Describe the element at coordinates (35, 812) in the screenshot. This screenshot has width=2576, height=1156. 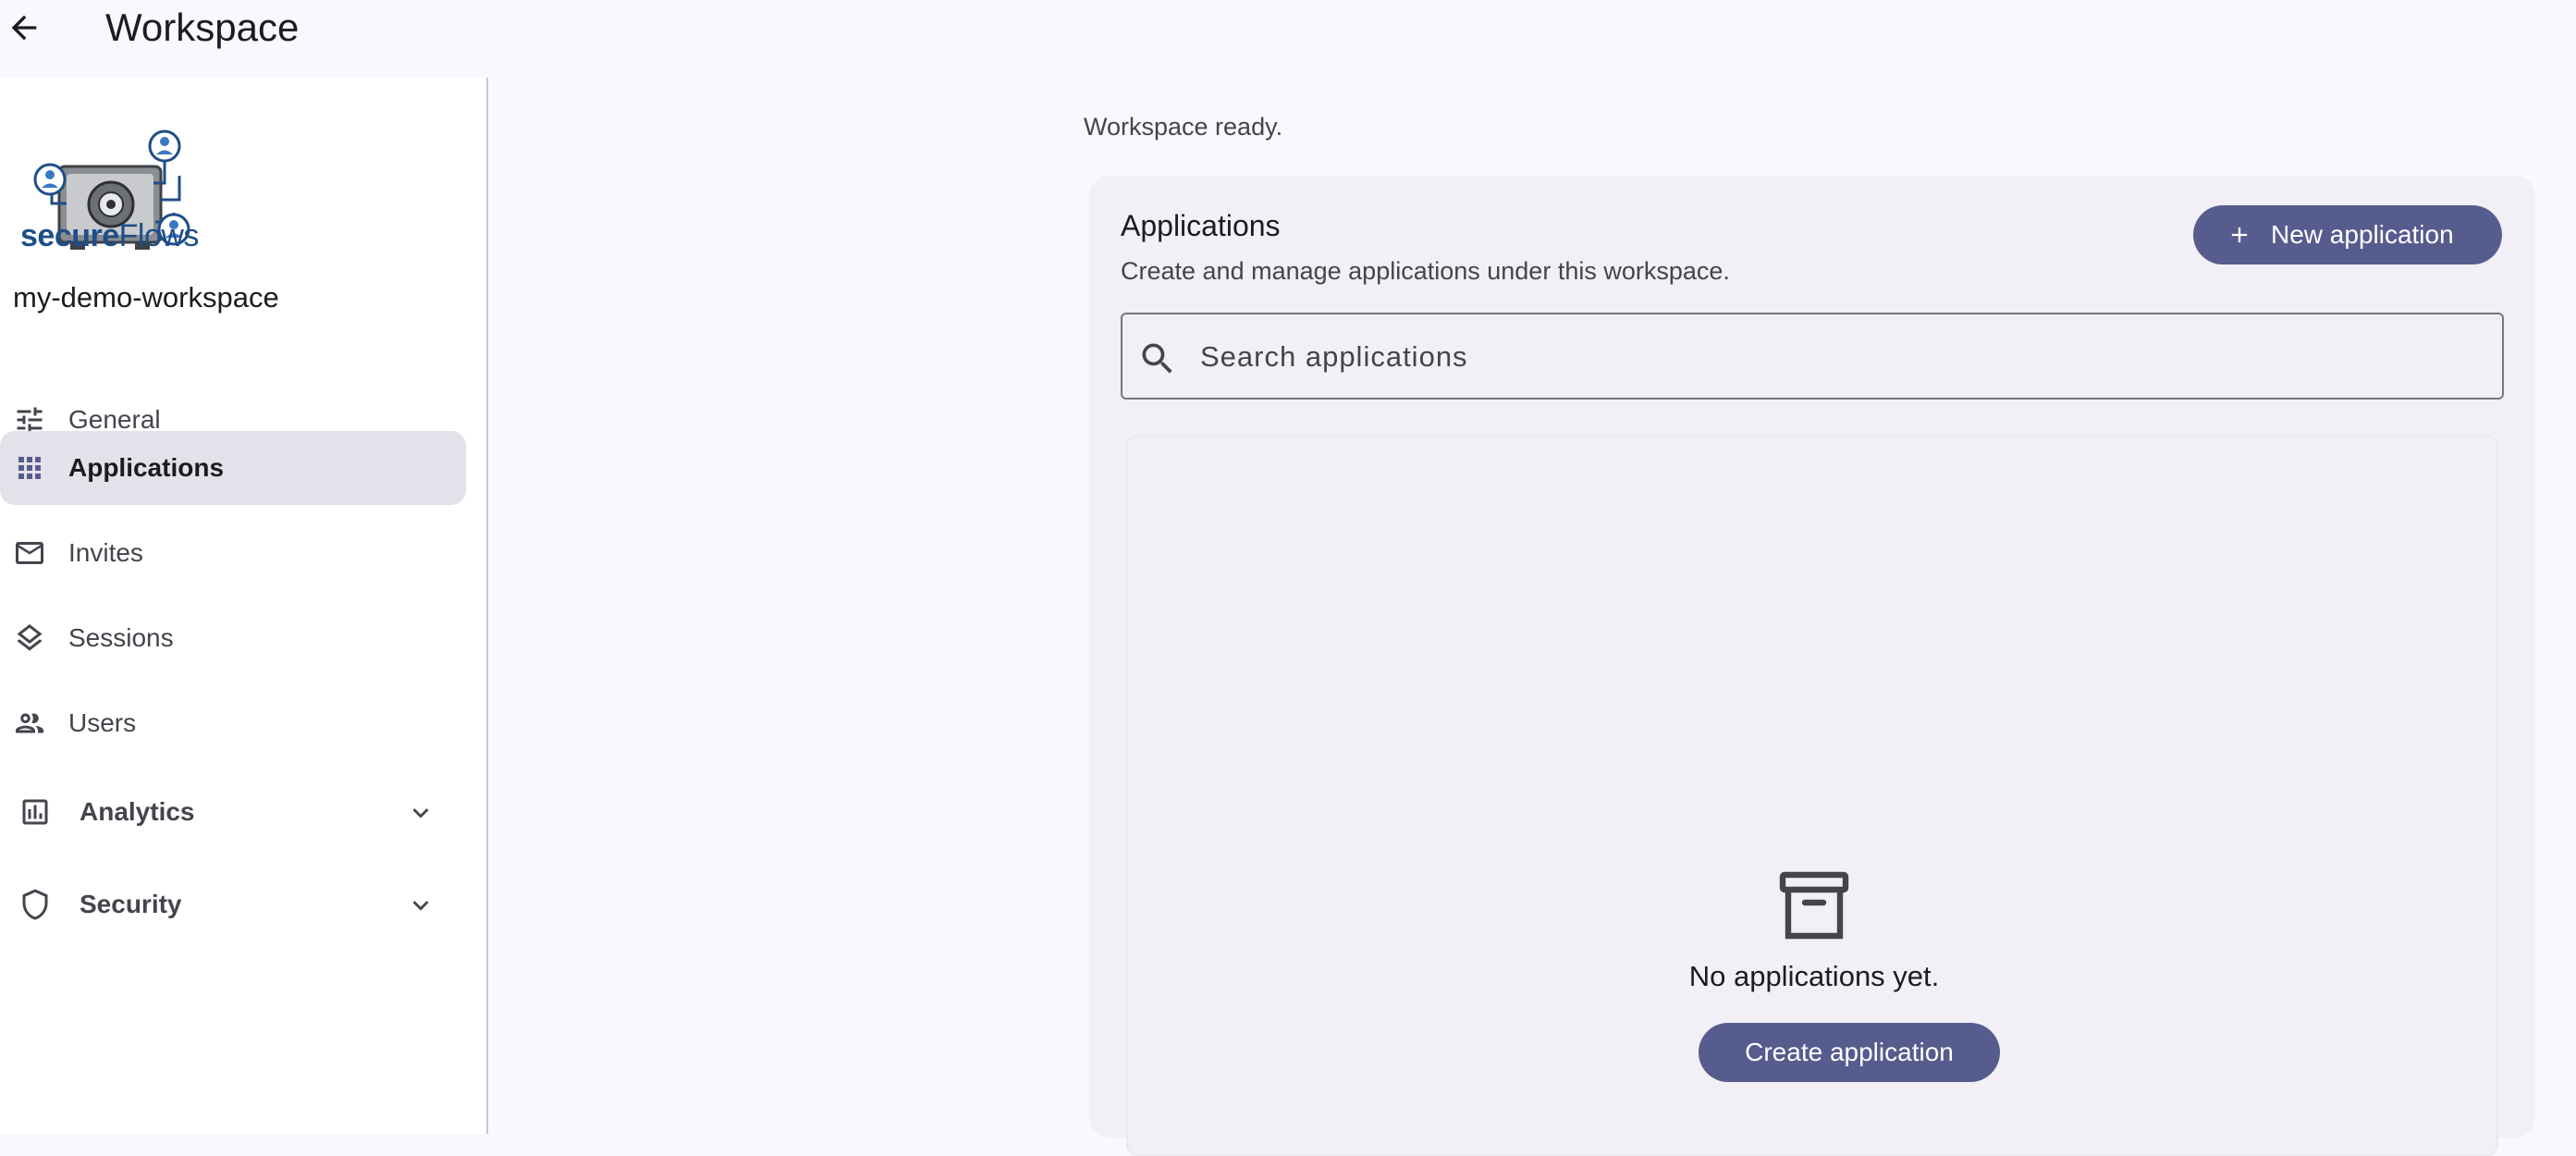
I see `analytics-icon` at that location.